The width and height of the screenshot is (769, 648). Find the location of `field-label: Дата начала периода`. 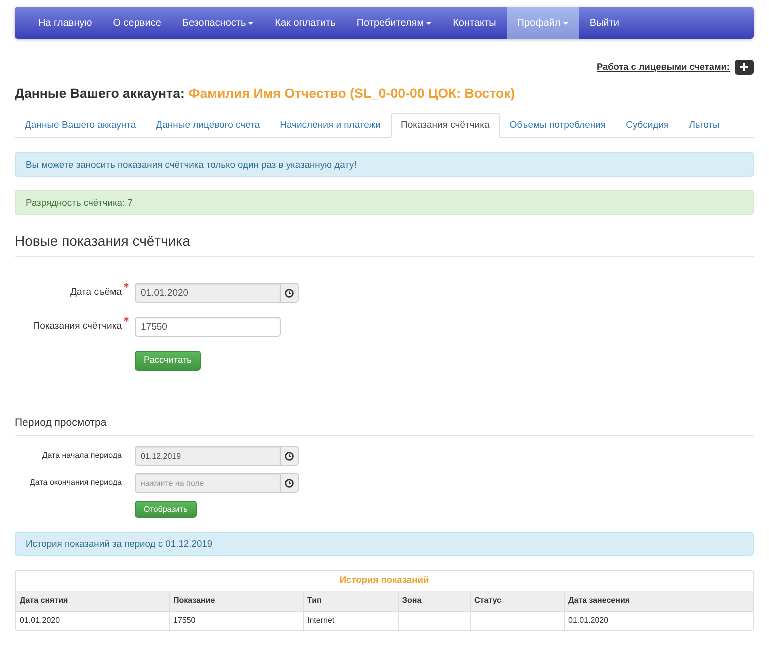

field-label: Дата начала периода is located at coordinates (82, 456).